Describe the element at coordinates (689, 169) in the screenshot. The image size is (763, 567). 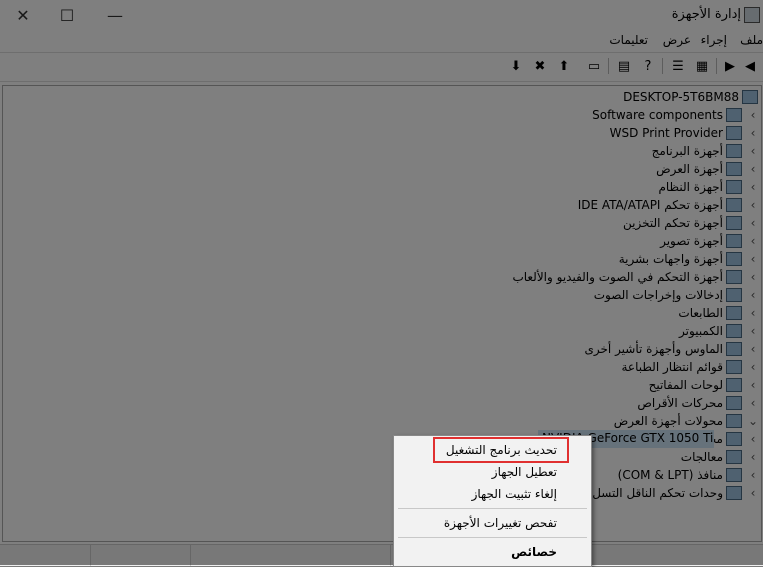
I see `tree-node-label: أجهزة العرض` at that location.